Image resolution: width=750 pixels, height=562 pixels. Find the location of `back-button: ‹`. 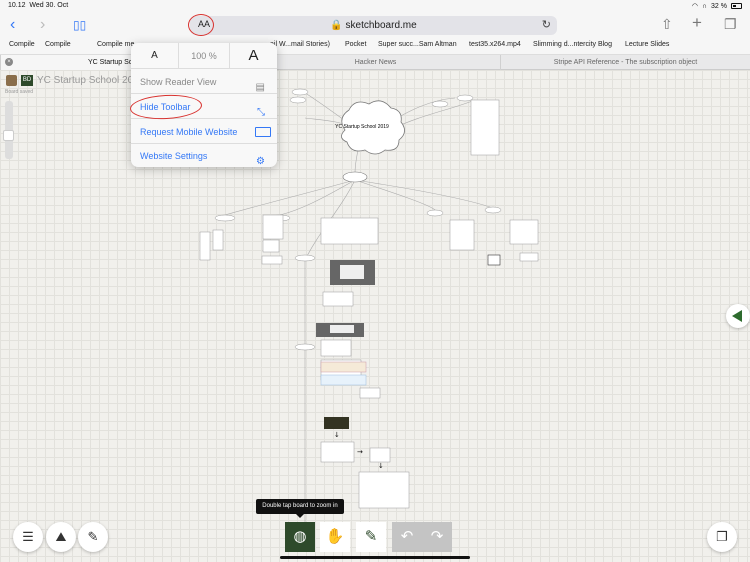

back-button: ‹ is located at coordinates (12, 25).